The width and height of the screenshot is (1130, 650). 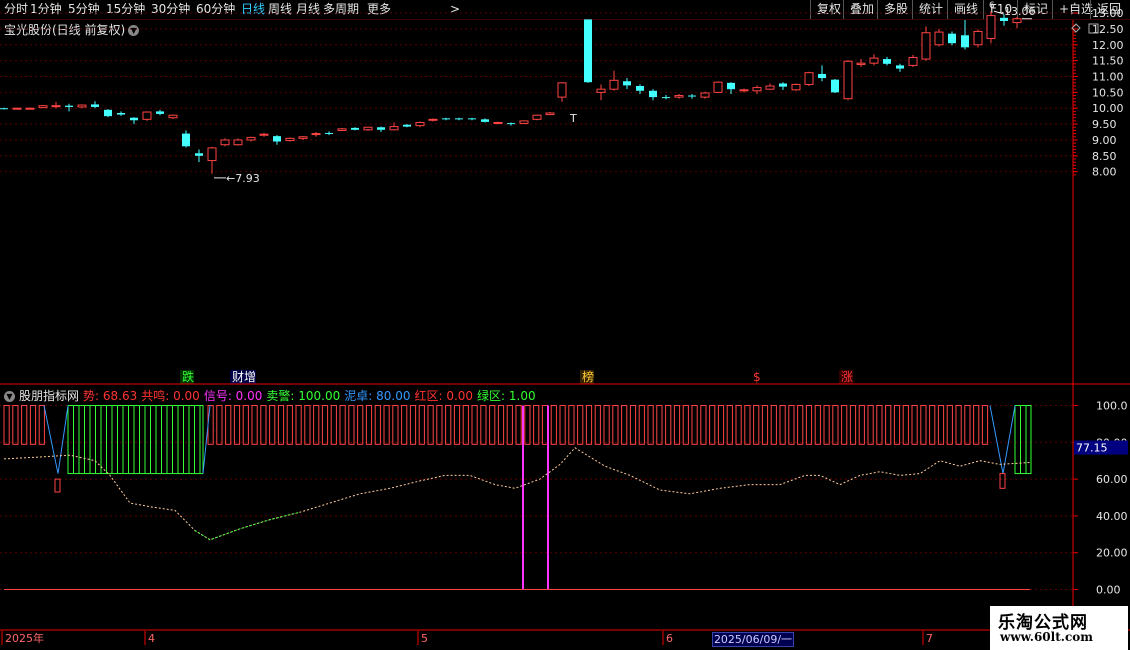 What do you see at coordinates (24, 638) in the screenshot?
I see `time-tick-label: 2025年` at bounding box center [24, 638].